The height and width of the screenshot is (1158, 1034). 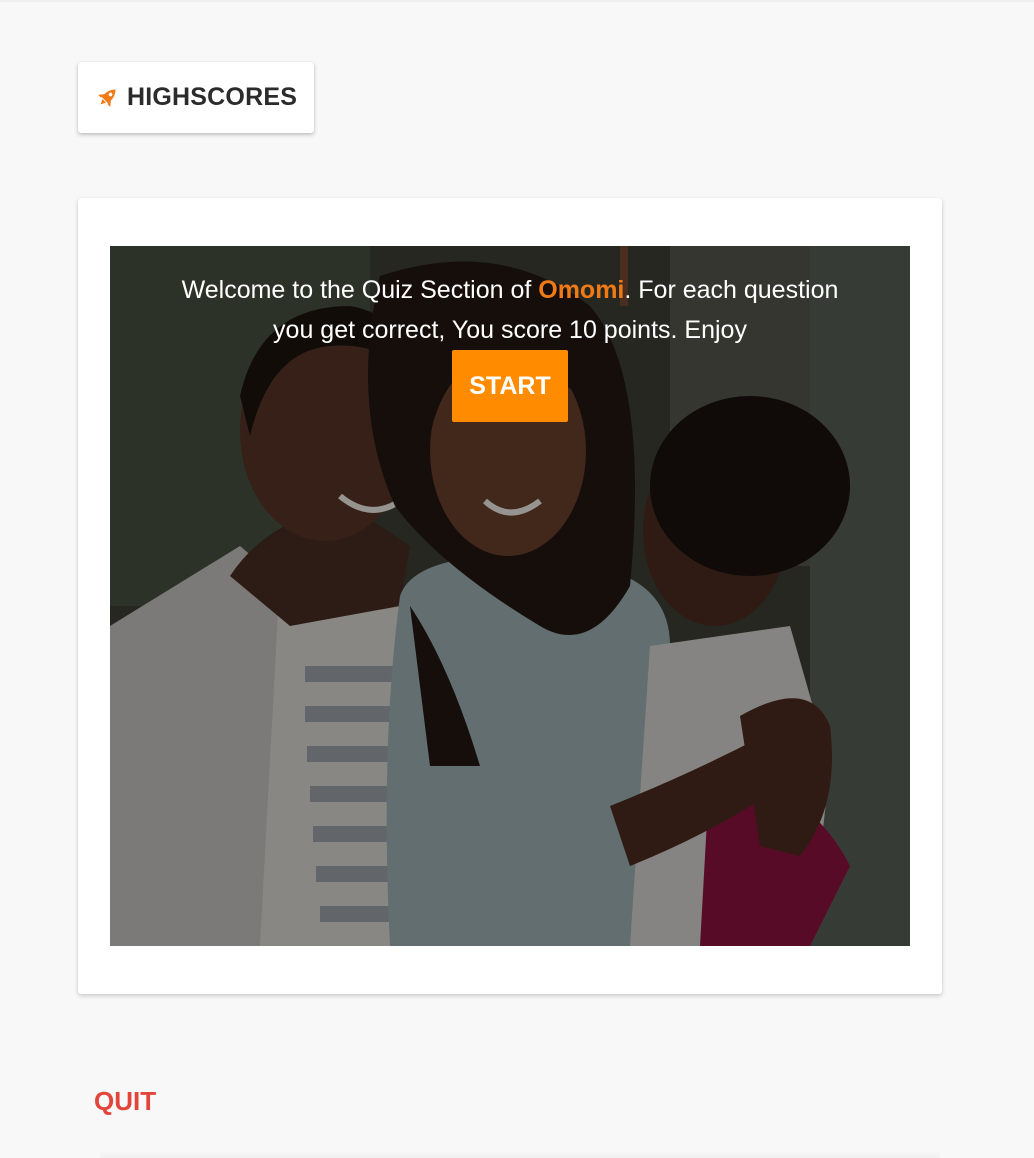 I want to click on rocket-icon, so click(x=107, y=98).